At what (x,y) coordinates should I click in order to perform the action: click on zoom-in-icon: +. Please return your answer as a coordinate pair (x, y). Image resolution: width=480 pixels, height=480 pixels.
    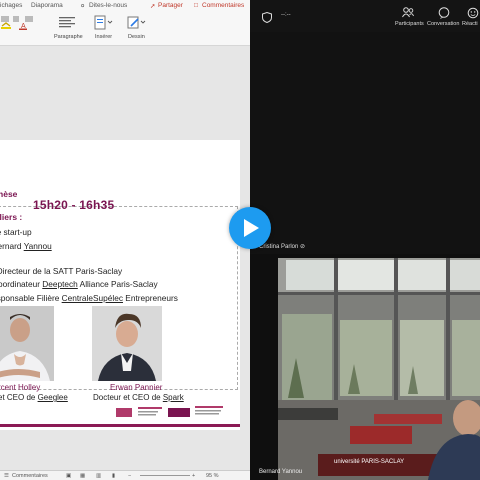
    Looking at the image, I should click on (193, 476).